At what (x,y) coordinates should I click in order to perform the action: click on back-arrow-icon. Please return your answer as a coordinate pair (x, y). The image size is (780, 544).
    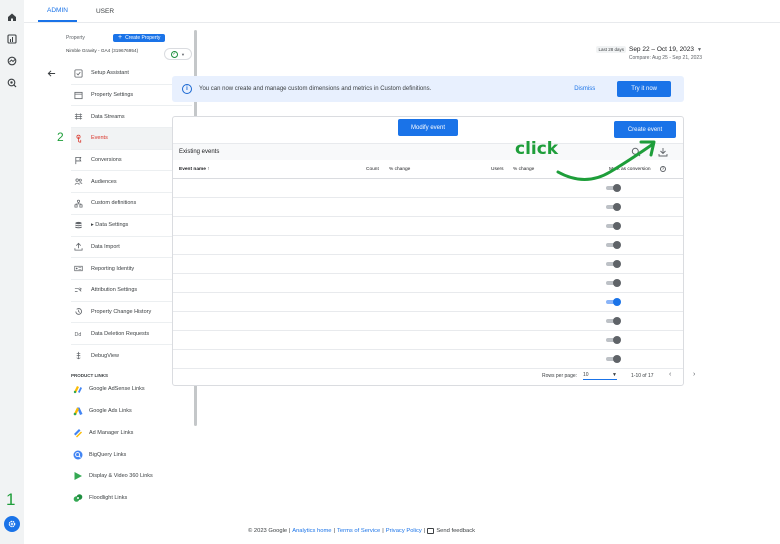
    Looking at the image, I should click on (51, 73).